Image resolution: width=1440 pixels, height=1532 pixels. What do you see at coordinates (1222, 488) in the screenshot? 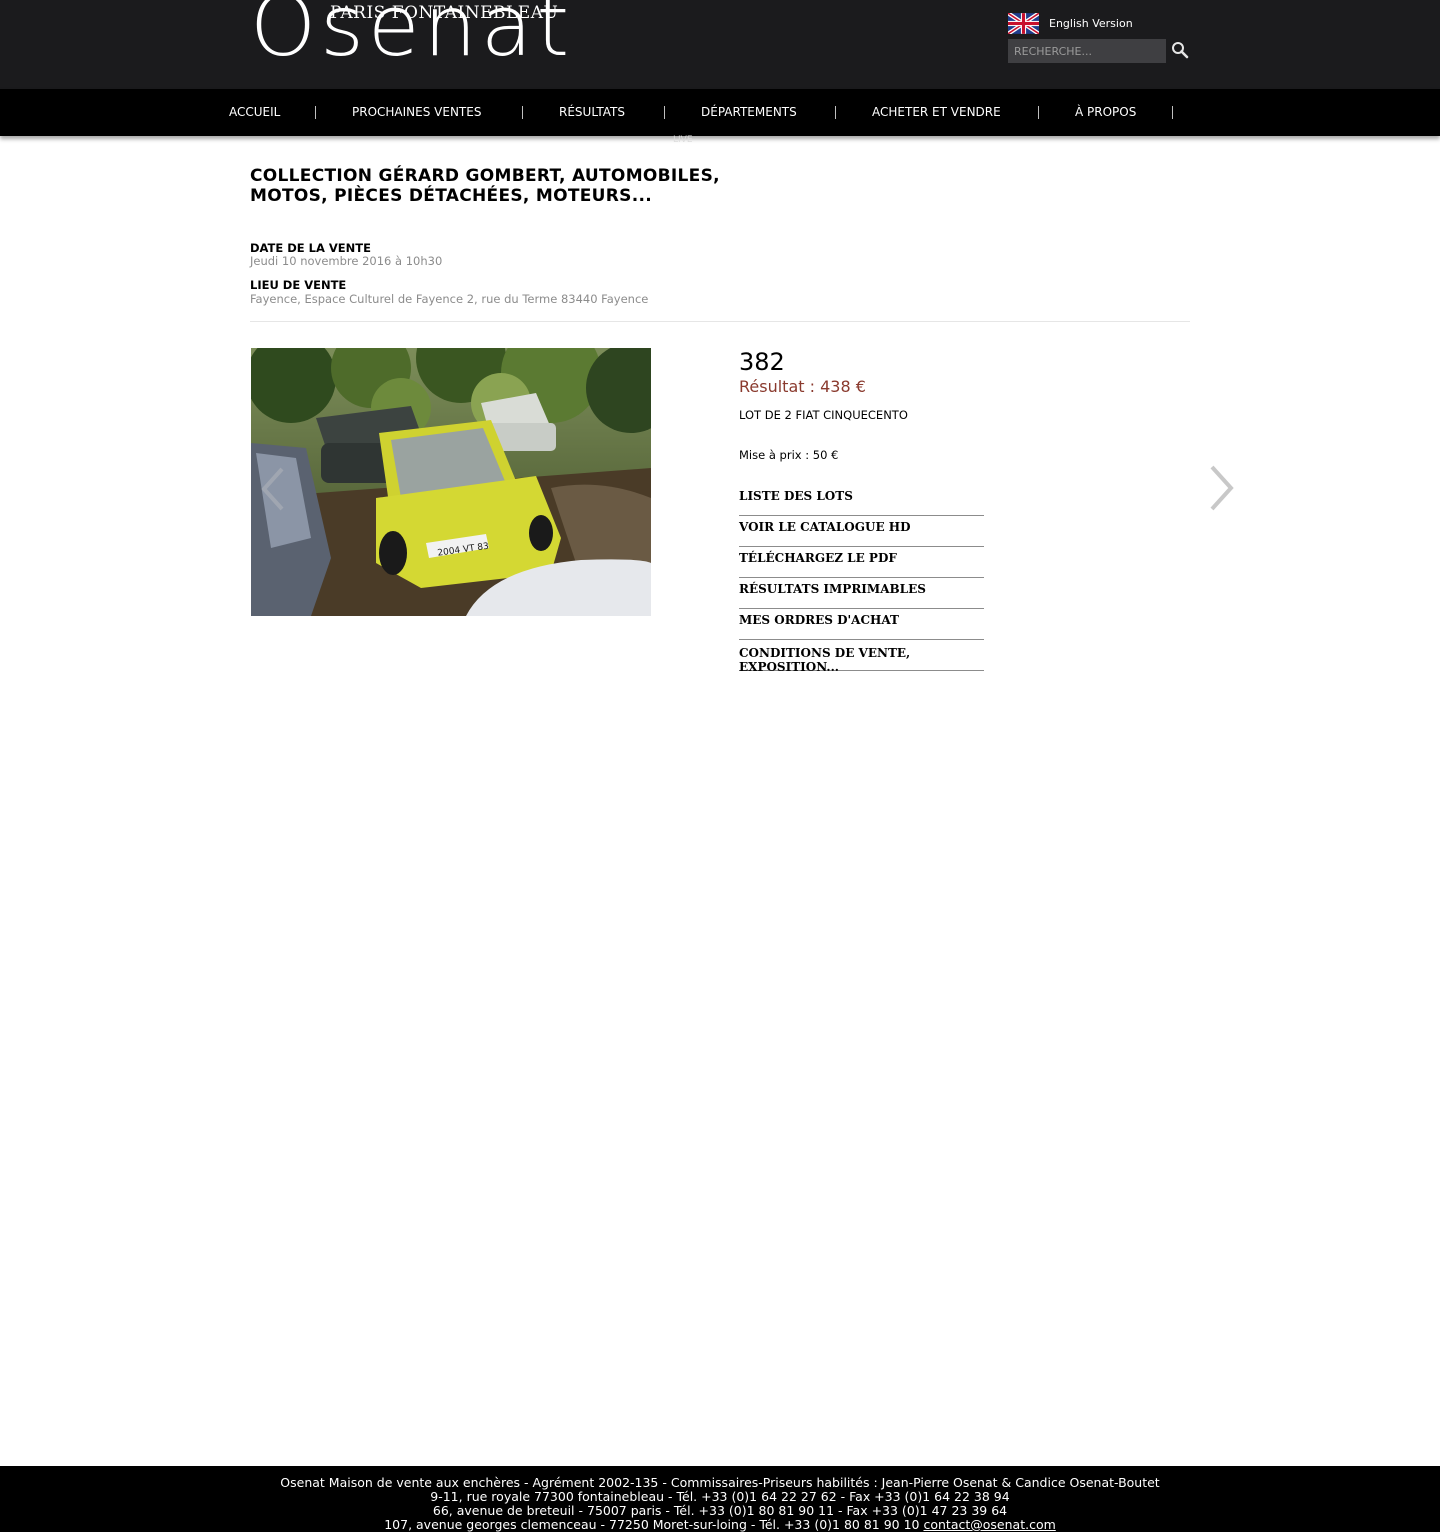
I see `chevron-right-icon` at bounding box center [1222, 488].